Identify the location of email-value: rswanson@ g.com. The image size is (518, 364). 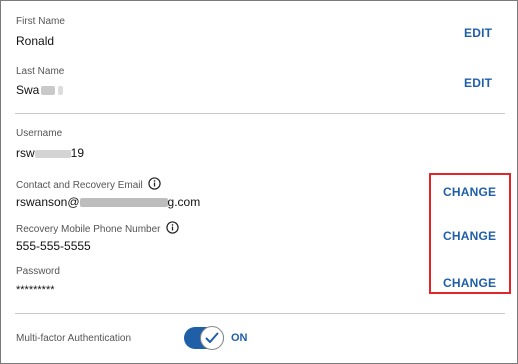
(108, 202).